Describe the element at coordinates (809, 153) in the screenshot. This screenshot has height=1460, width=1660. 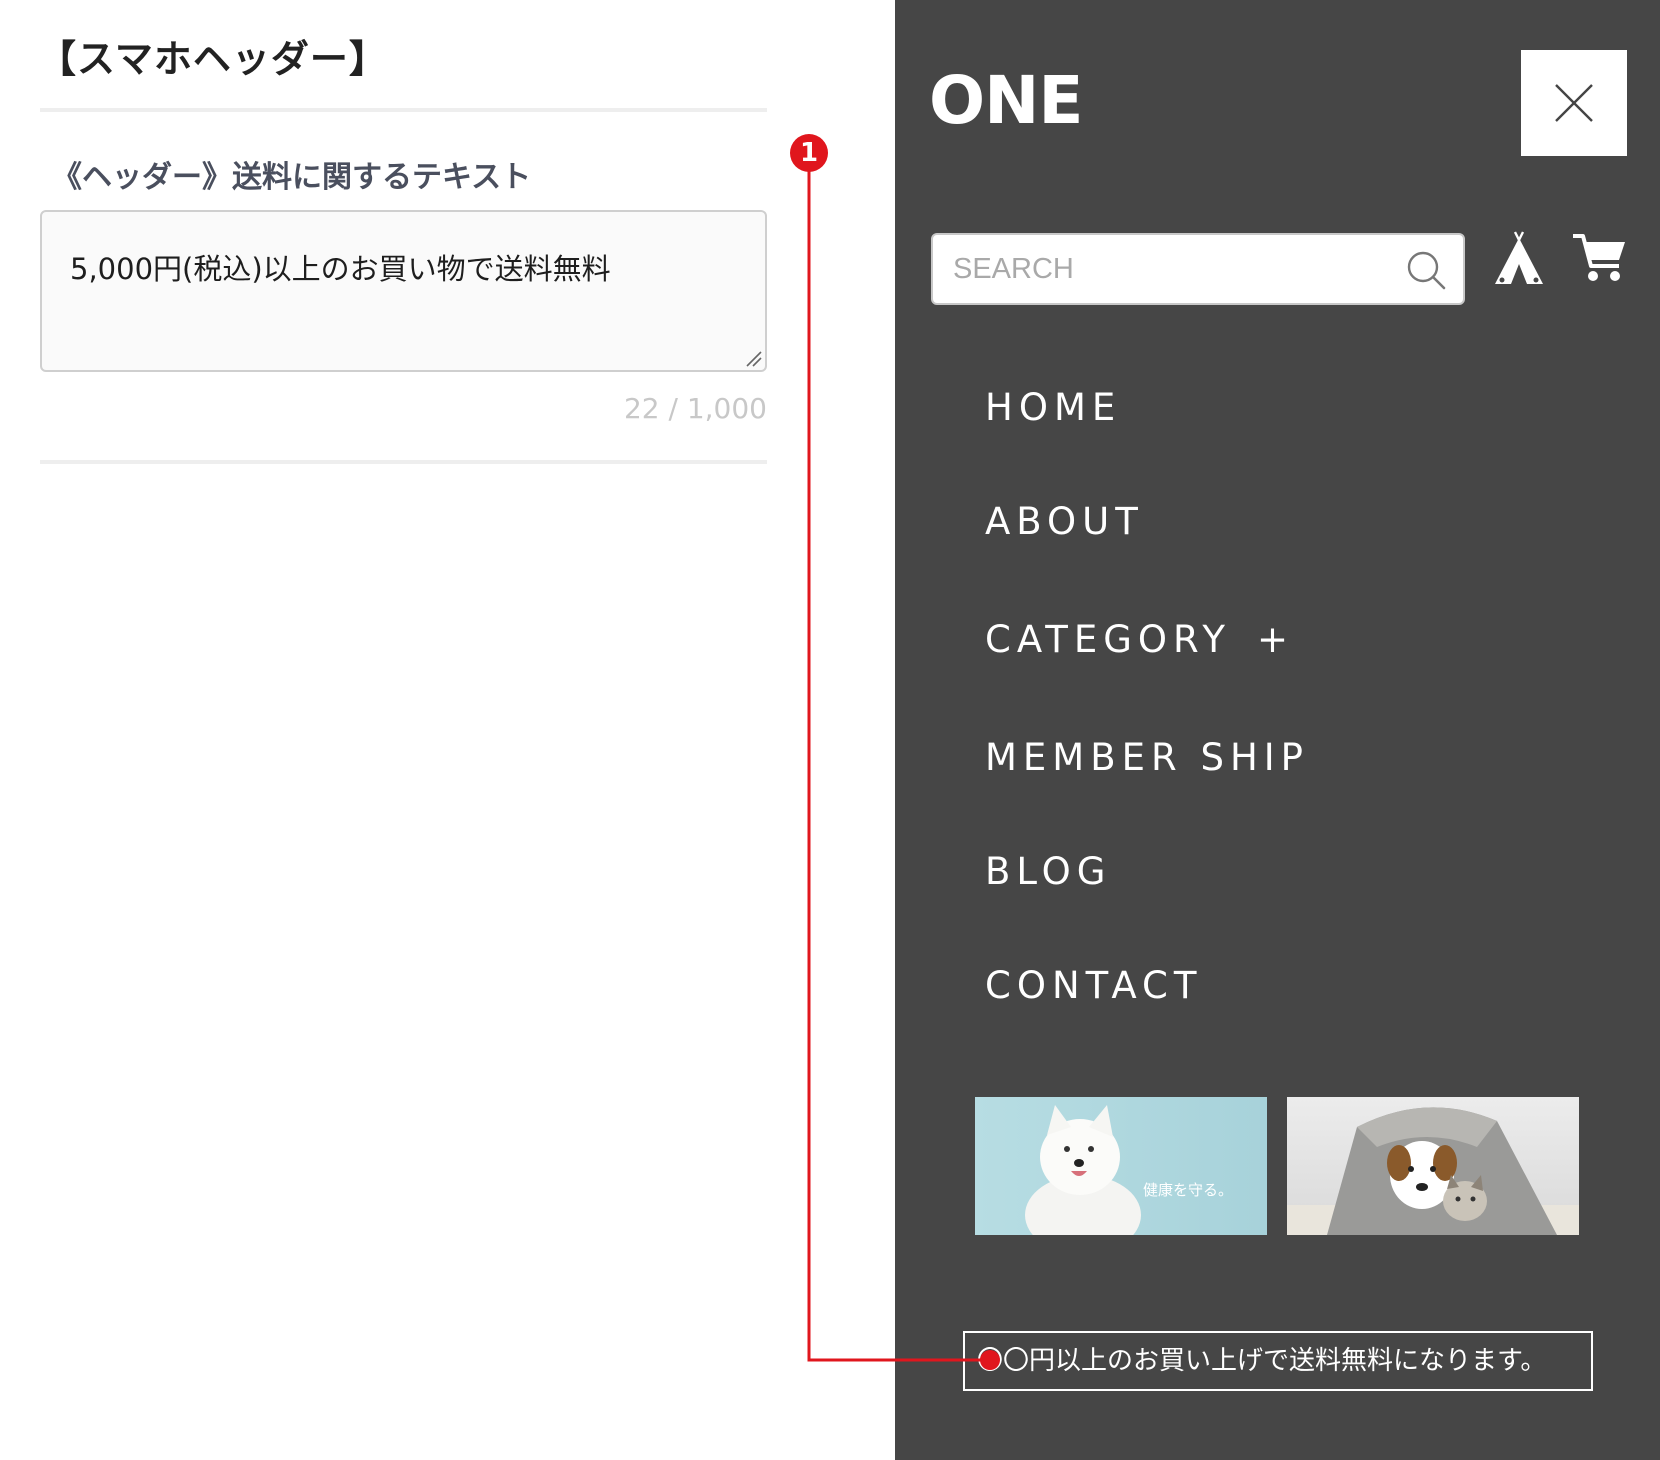
I see `annotation-badge: 1` at that location.